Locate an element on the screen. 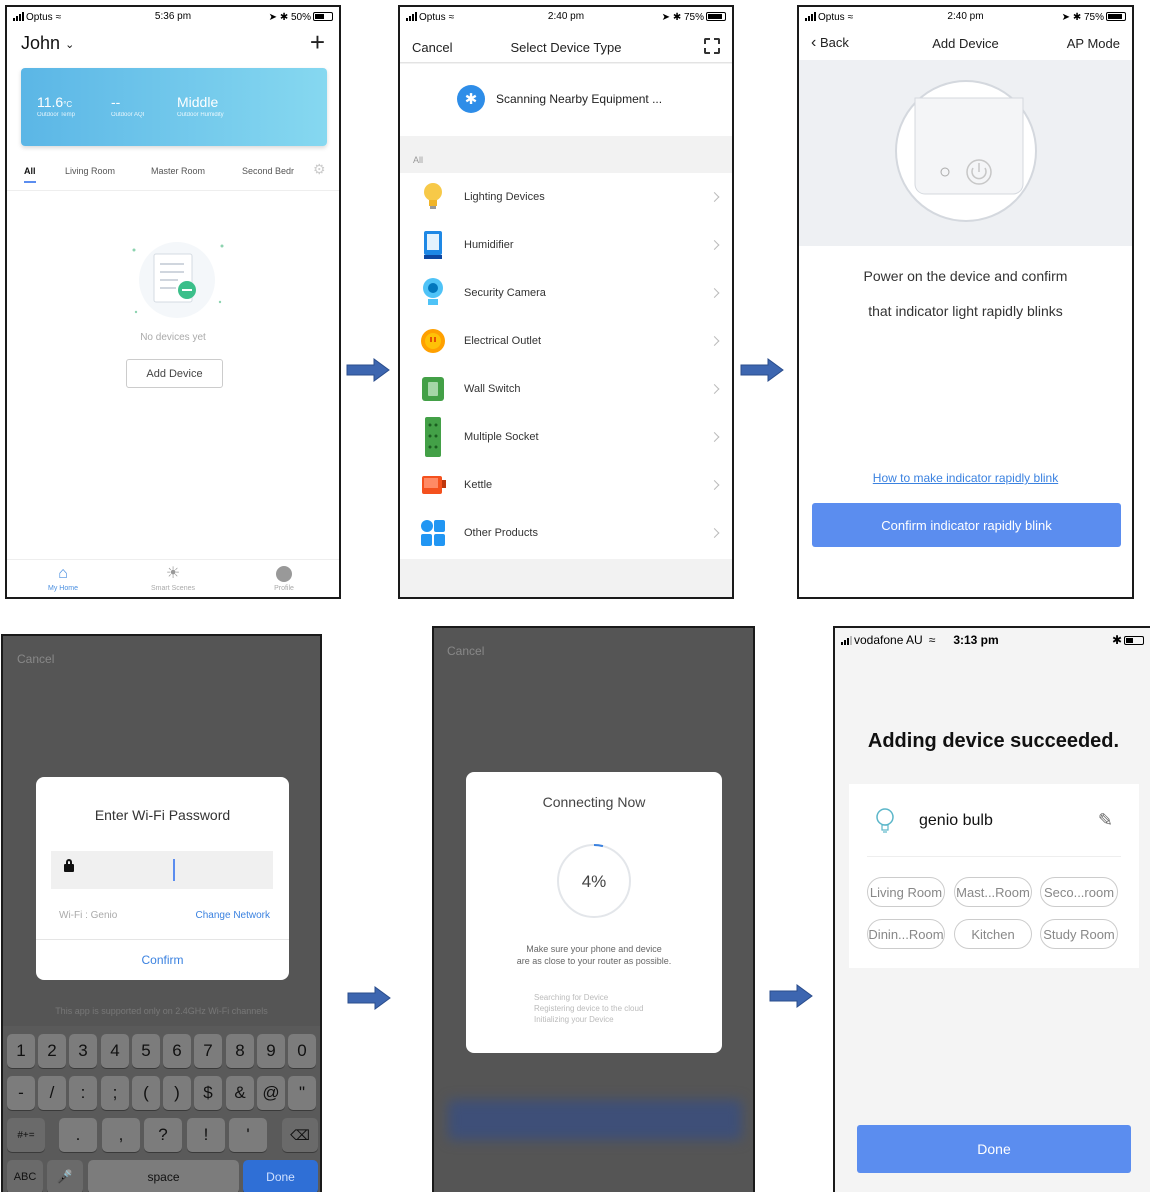 The width and height of the screenshot is (1150, 1192). key-close-paren: ) is located at coordinates (177, 1093).